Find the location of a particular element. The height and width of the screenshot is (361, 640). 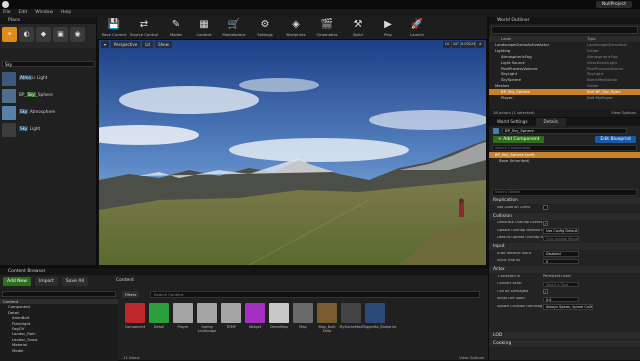

outliner-search-input is located at coordinates (564, 30).